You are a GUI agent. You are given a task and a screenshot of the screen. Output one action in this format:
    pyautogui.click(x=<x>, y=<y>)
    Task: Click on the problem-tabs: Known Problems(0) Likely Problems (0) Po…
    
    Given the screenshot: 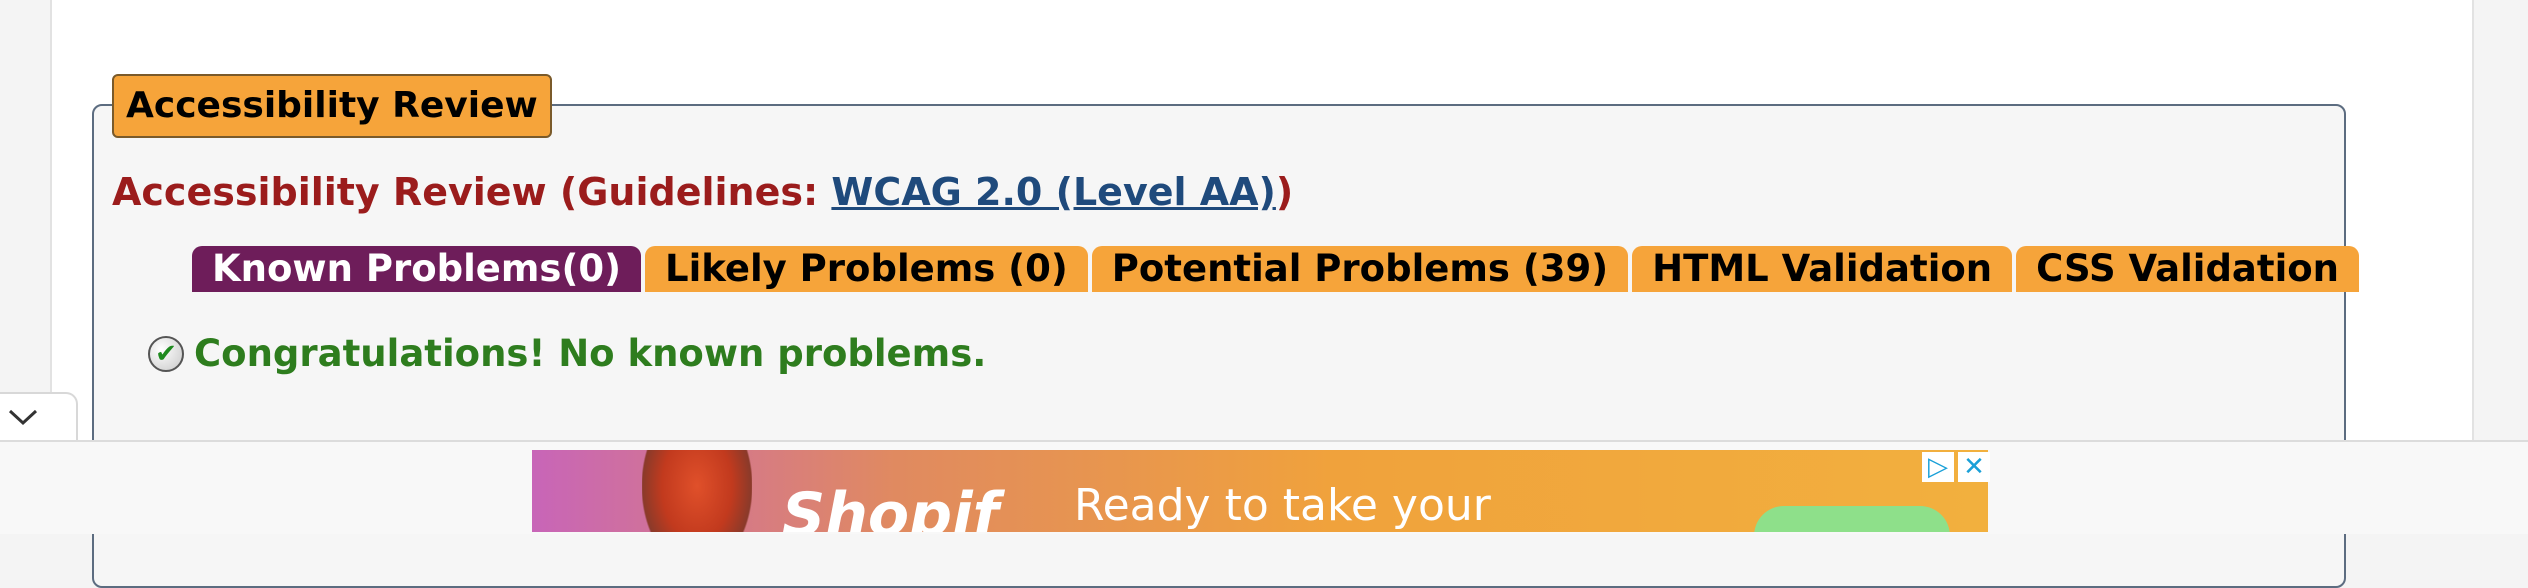 What is the action you would take?
    pyautogui.click(x=1277, y=269)
    